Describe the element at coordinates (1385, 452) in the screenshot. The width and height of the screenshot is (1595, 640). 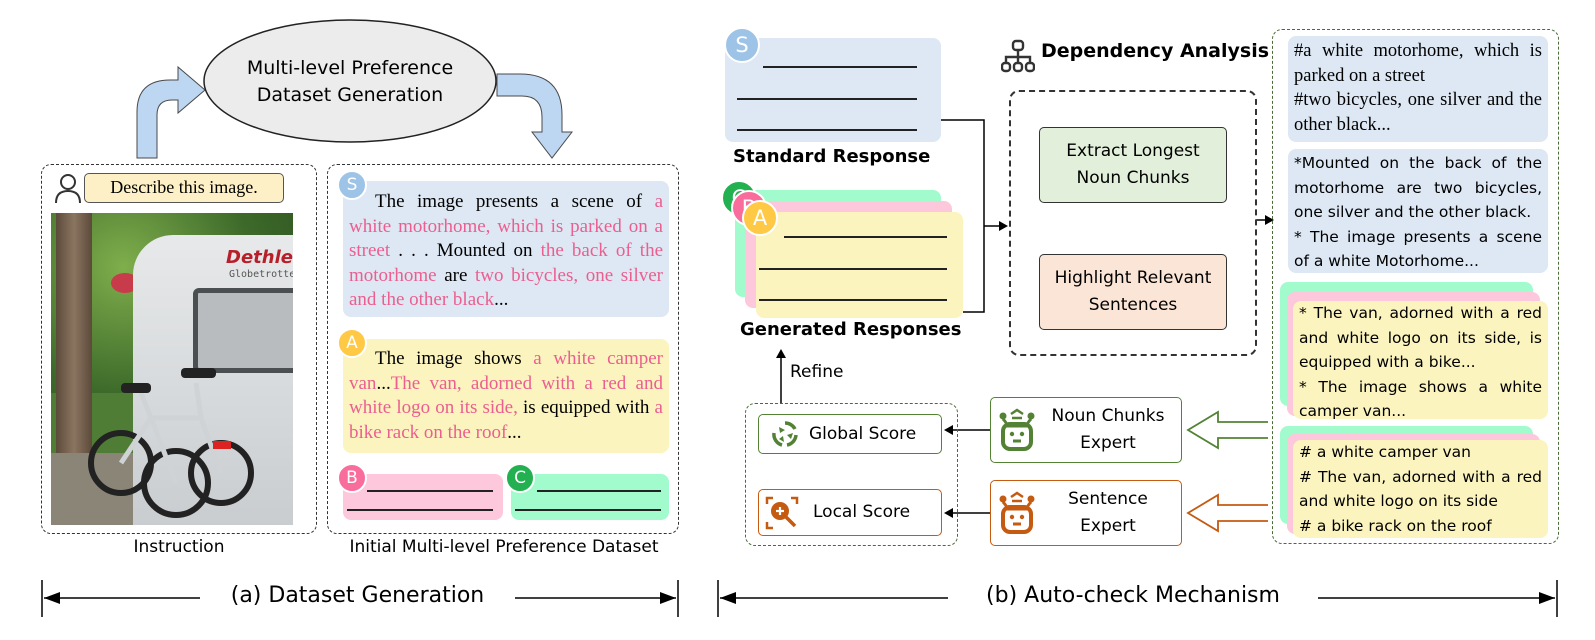
I see `noun-chunk-item: # a white camper van` at that location.